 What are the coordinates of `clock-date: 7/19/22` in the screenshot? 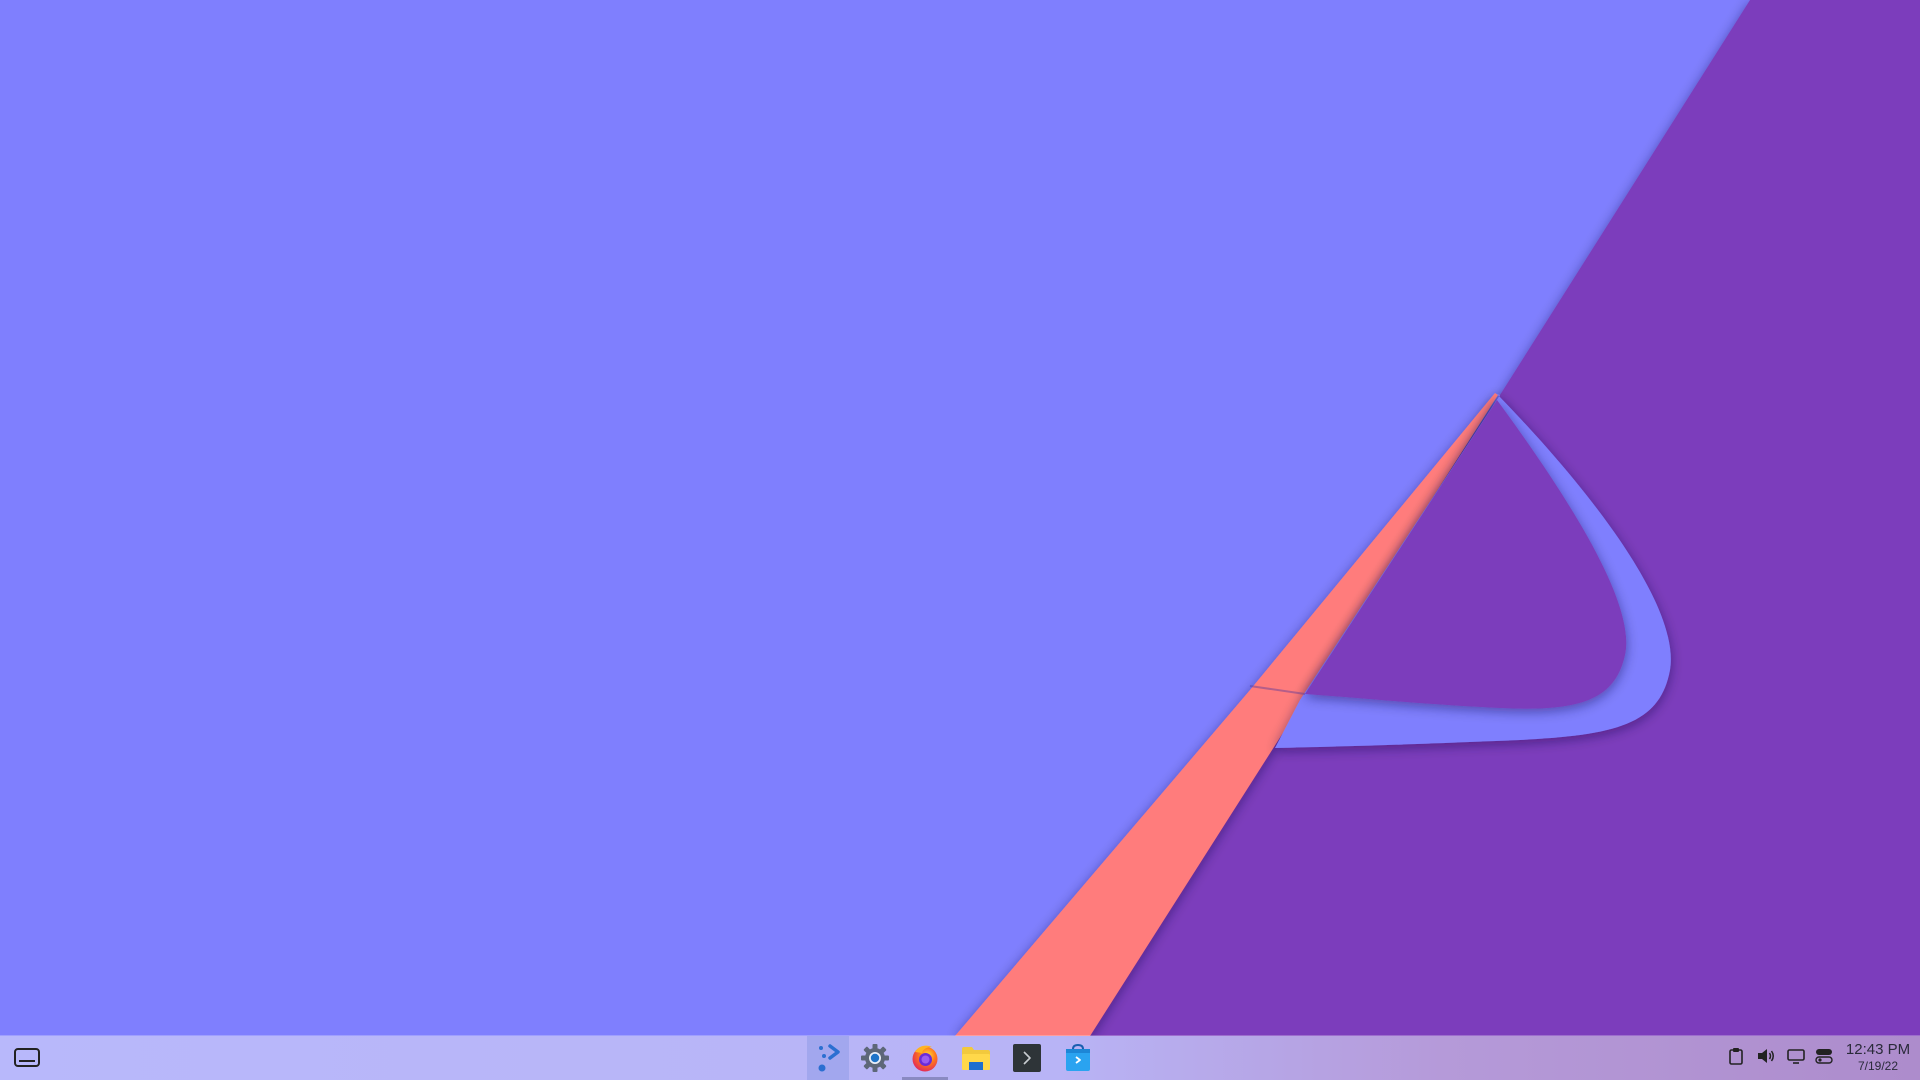 It's located at (1878, 1066).